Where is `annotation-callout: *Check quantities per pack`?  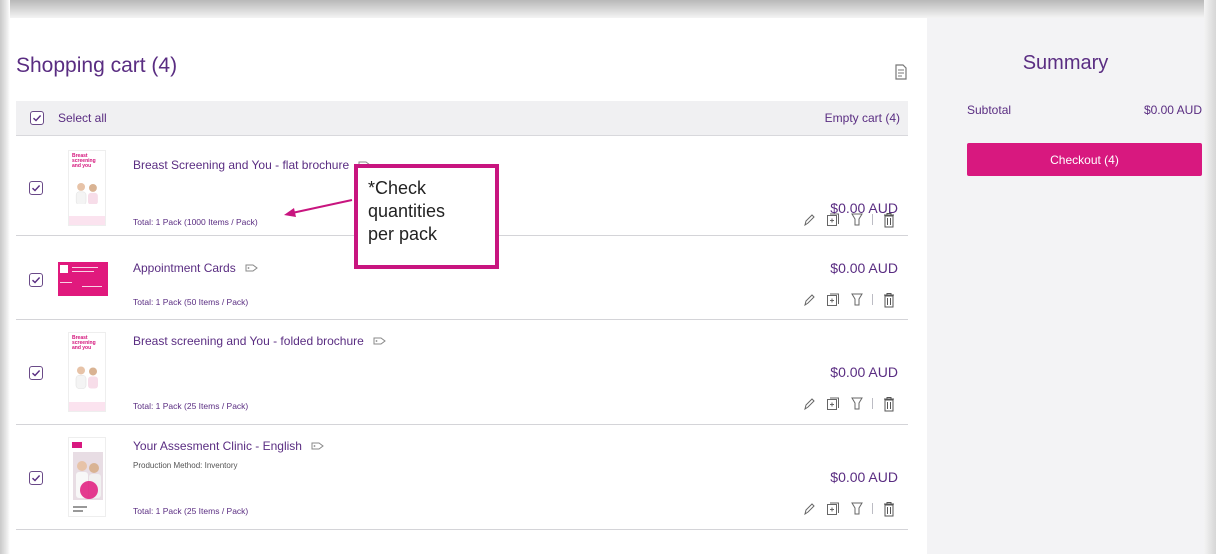 annotation-callout: *Check quantities per pack is located at coordinates (426, 216).